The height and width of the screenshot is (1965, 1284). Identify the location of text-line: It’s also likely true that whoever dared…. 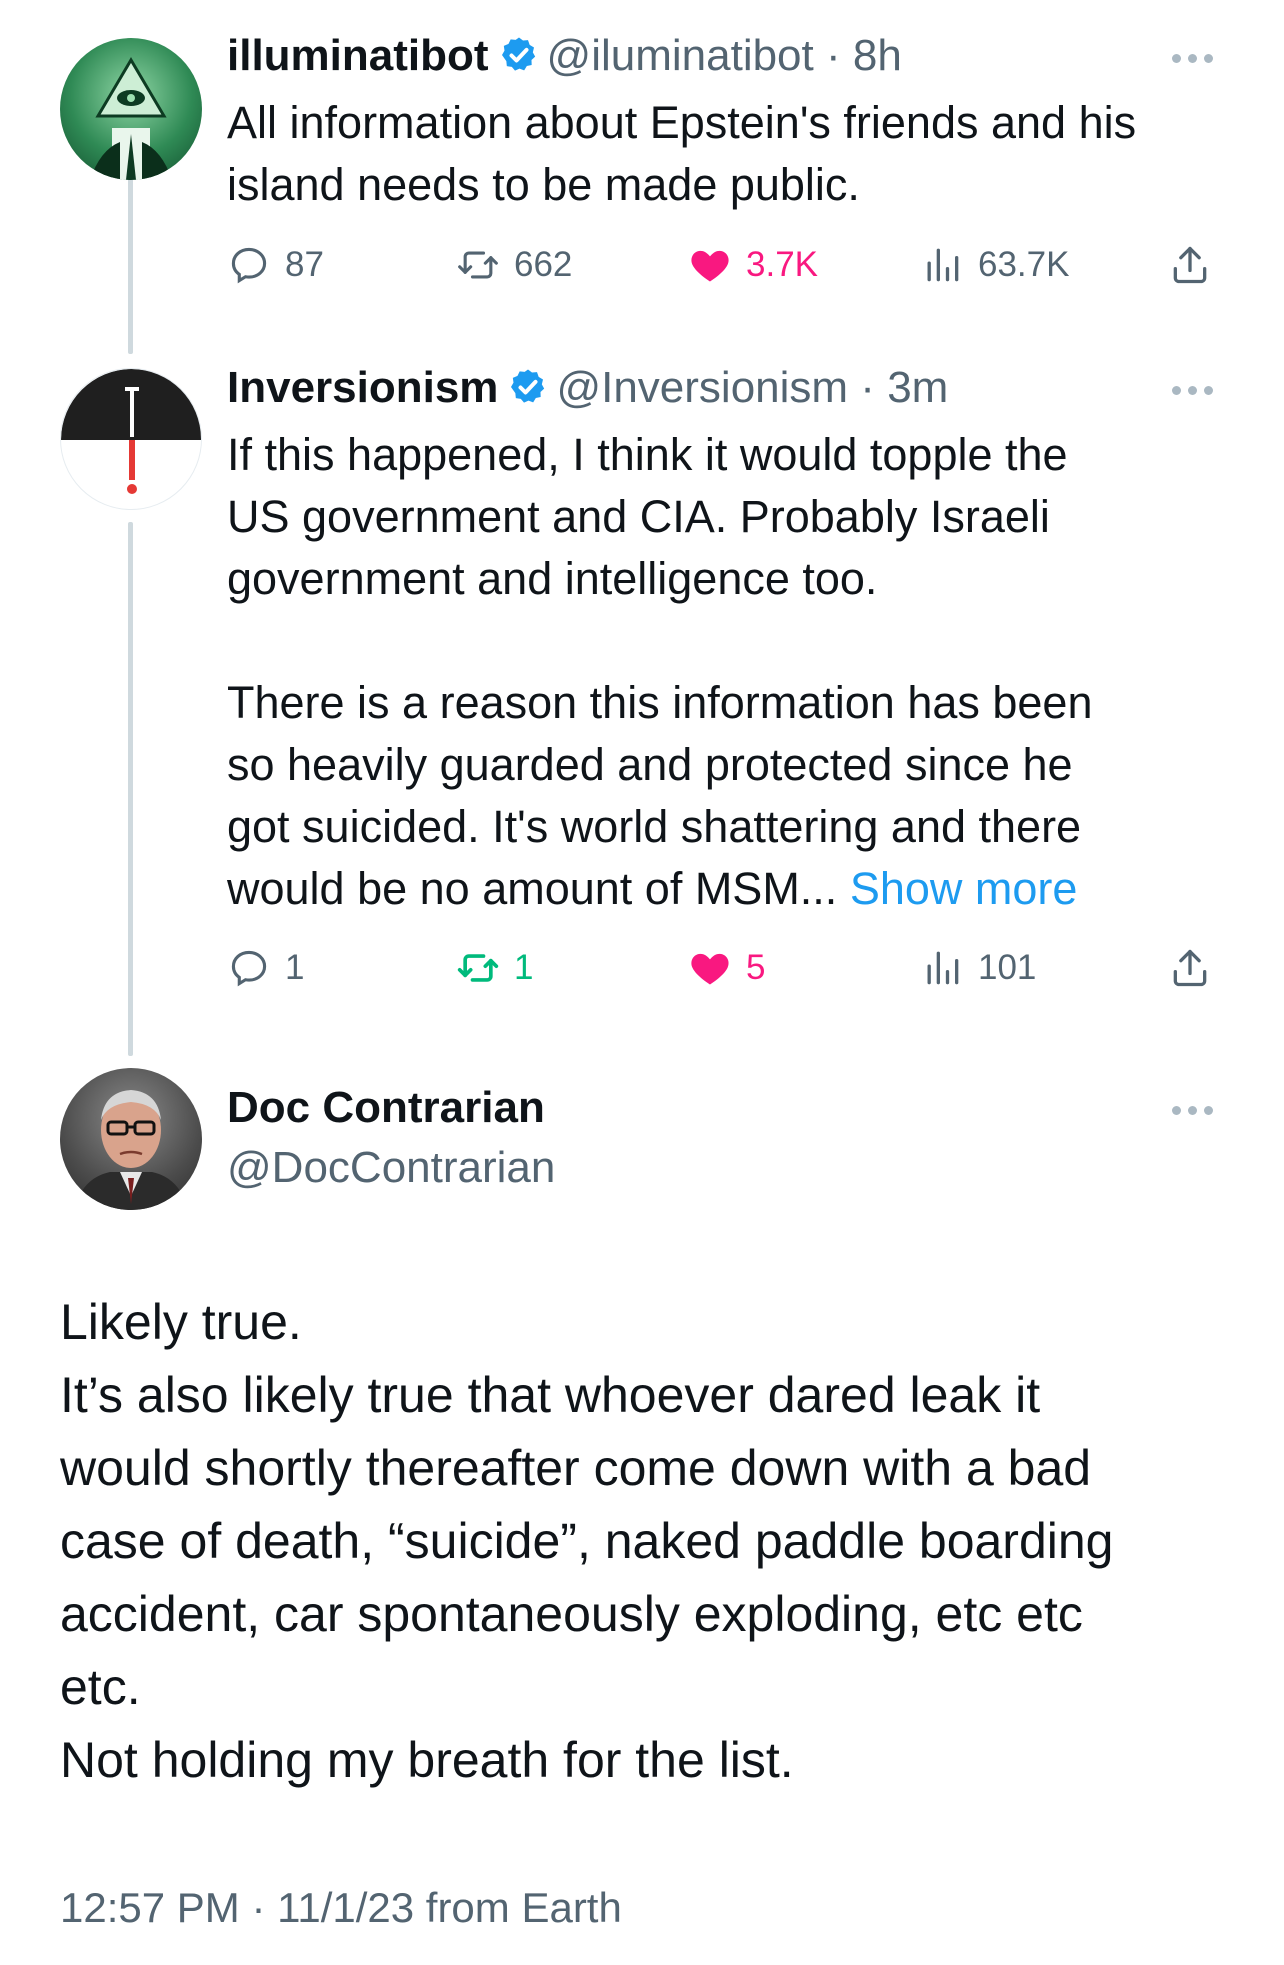
(550, 1395).